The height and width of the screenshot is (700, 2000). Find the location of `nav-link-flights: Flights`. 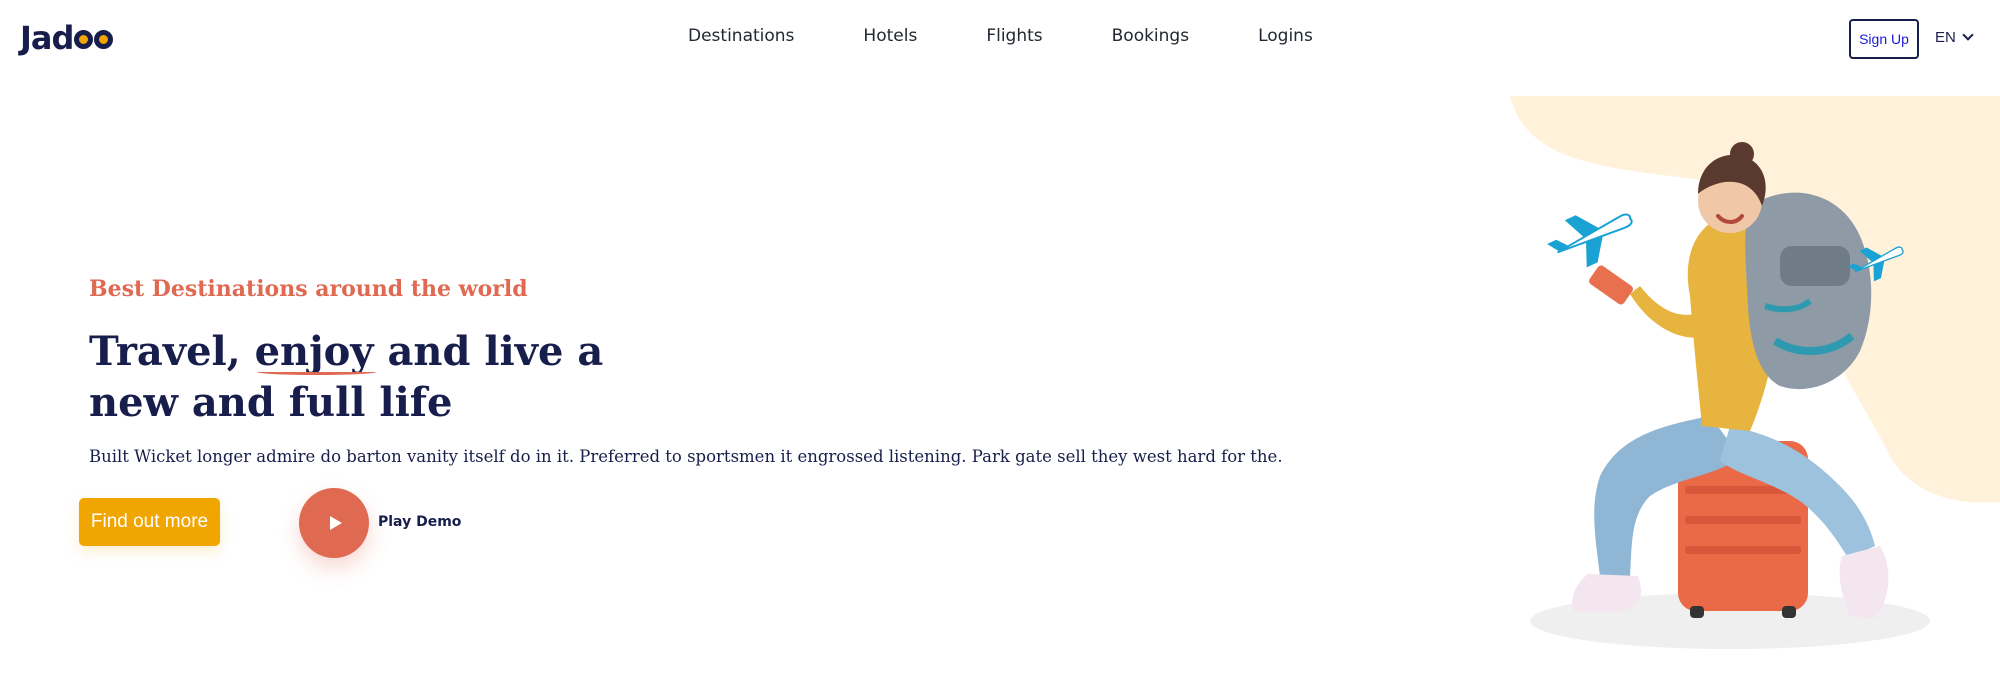

nav-link-flights: Flights is located at coordinates (1014, 36).